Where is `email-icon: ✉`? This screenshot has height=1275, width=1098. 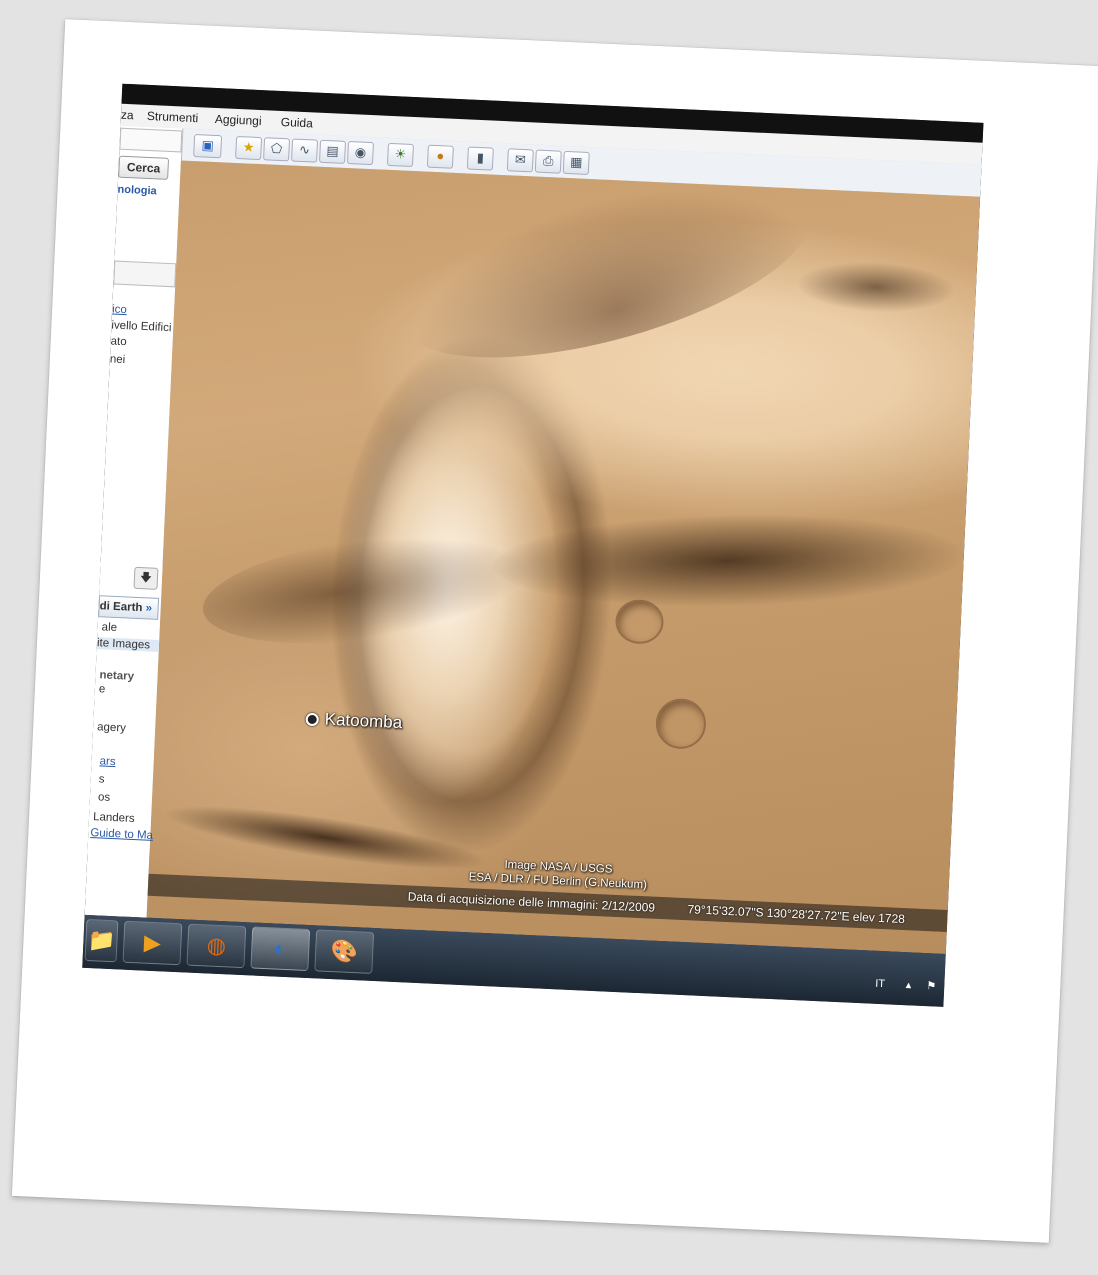
email-icon: ✉ is located at coordinates (520, 160).